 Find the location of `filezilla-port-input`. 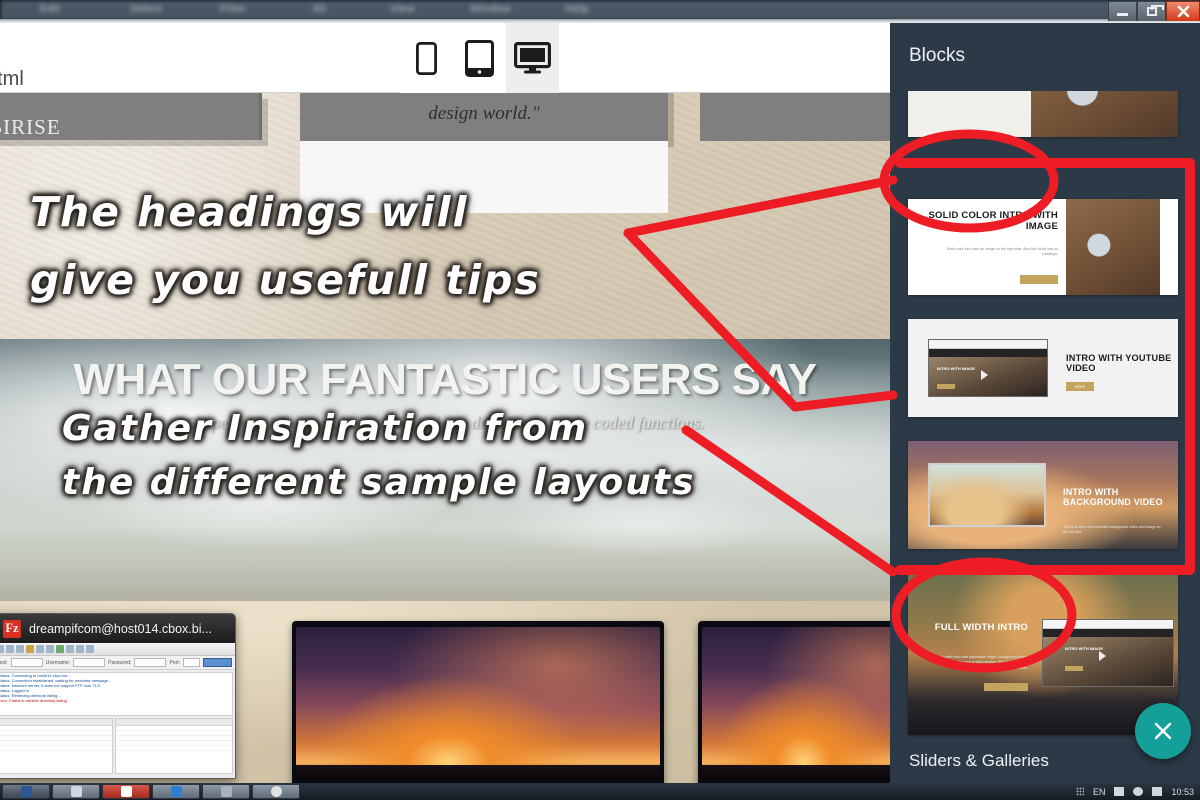

filezilla-port-input is located at coordinates (192, 662).